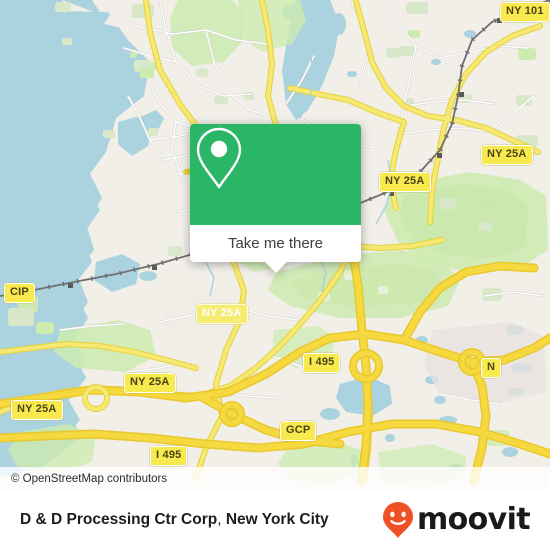 Image resolution: width=550 pixels, height=550 pixels. I want to click on shield-i-495-east: I 495, so click(322, 363).